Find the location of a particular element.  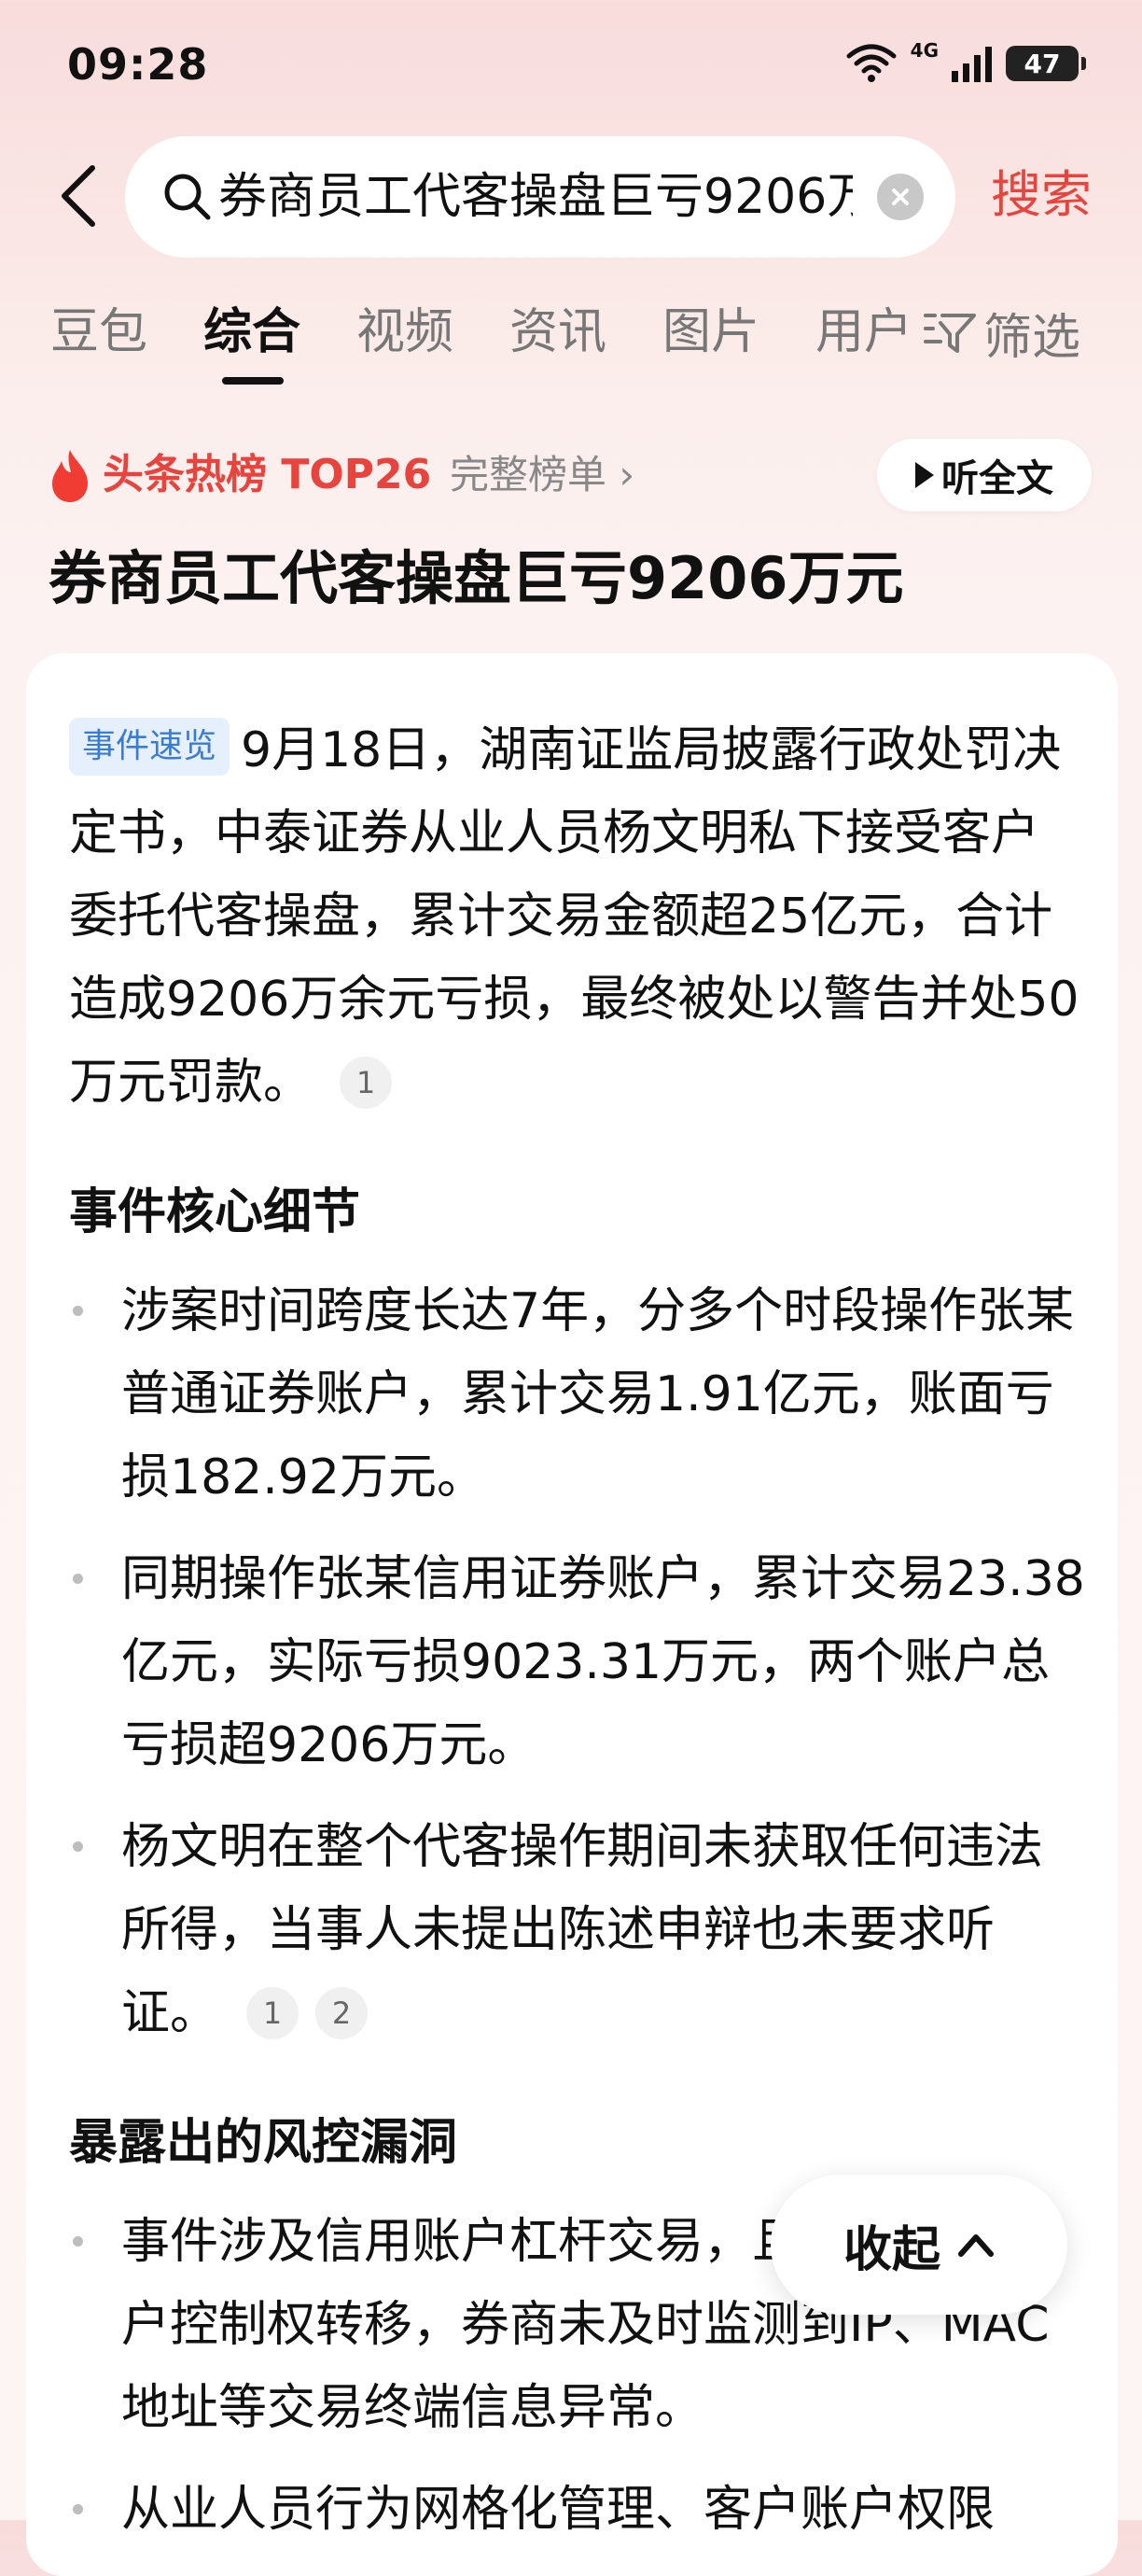

tab-doubao: 豆包 is located at coordinates (98, 332).